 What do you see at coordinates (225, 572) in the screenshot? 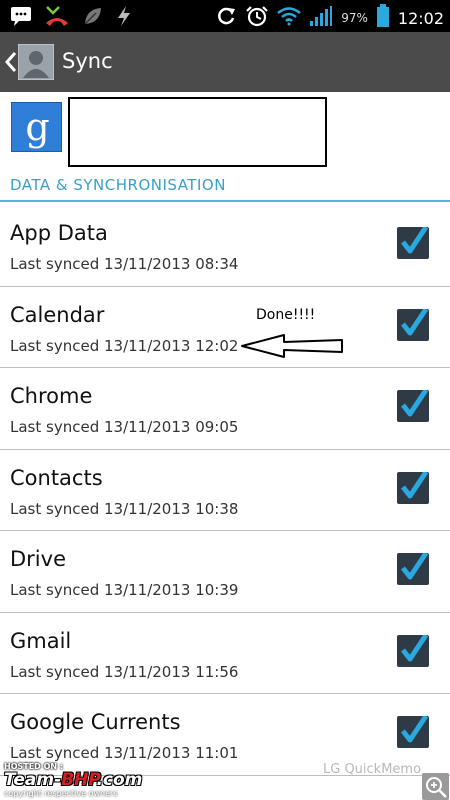
I see `sync-item-drive: Drive Last synced 13/11/2013 10:39` at bounding box center [225, 572].